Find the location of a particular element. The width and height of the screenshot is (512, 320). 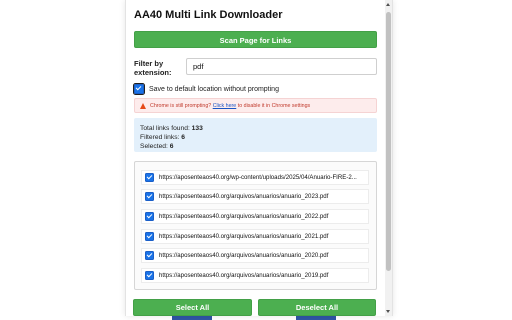

total-links-value: 133 is located at coordinates (197, 128).